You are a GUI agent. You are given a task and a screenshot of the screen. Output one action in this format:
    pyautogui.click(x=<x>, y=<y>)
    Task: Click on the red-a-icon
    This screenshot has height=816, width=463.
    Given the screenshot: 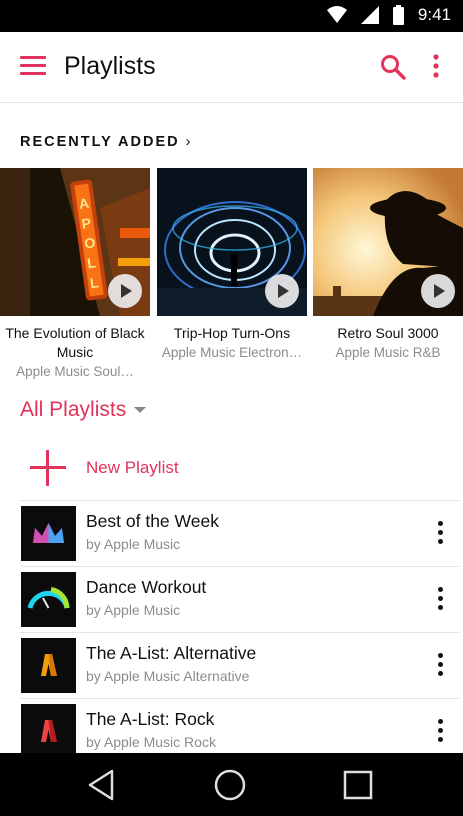 What is the action you would take?
    pyautogui.click(x=48, y=731)
    